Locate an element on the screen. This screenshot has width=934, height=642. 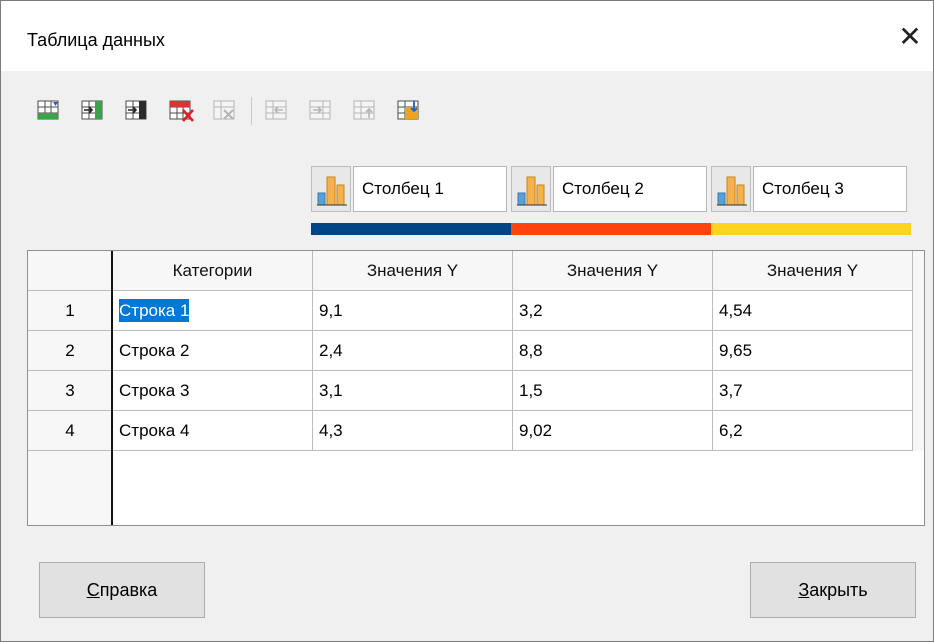
corner-cell is located at coordinates (70, 271).